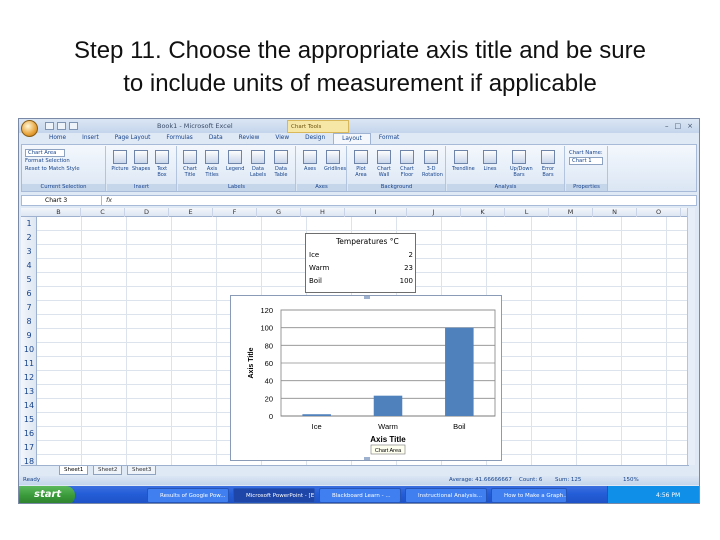 The width and height of the screenshot is (720, 540). Describe the element at coordinates (667, 126) in the screenshot. I see `minimize-icon: –` at that location.